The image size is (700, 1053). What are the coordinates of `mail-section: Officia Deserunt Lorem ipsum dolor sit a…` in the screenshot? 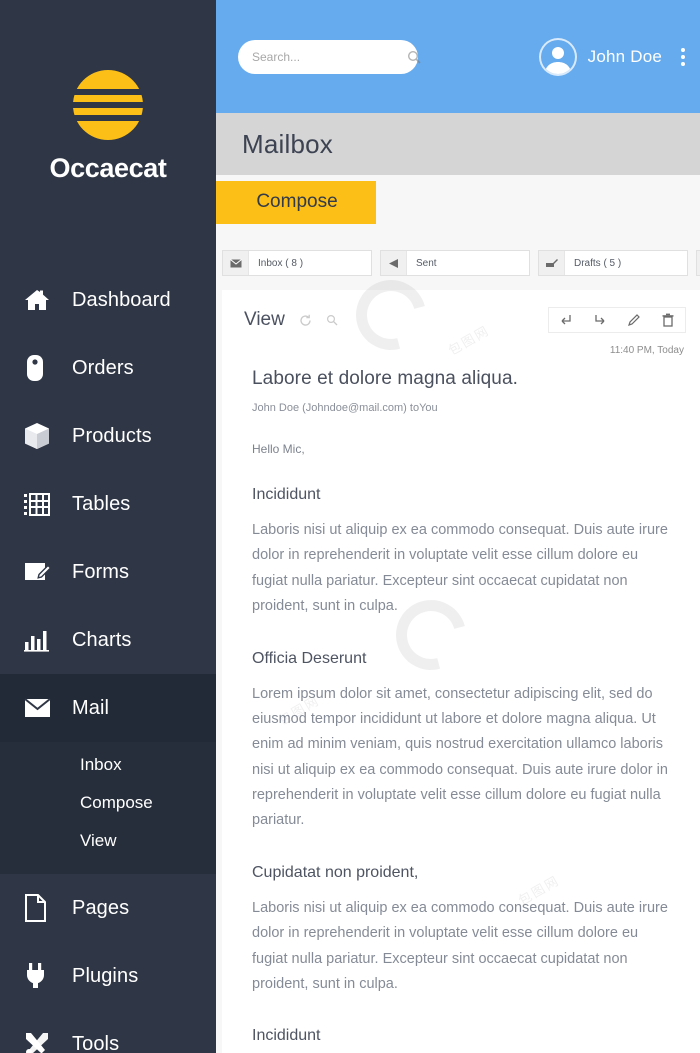 It's located at (463, 742).